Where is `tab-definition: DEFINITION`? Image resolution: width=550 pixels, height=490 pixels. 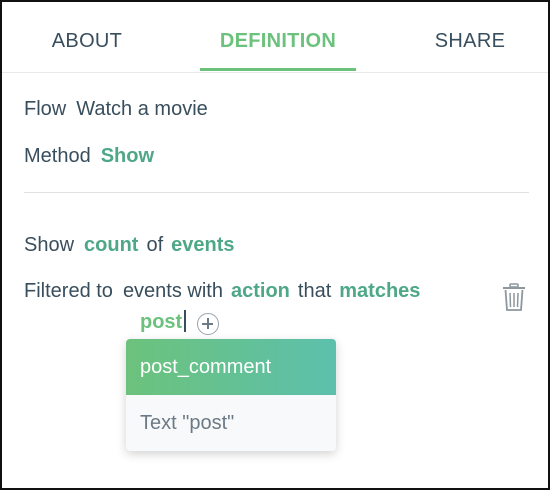 tab-definition: DEFINITION is located at coordinates (278, 37).